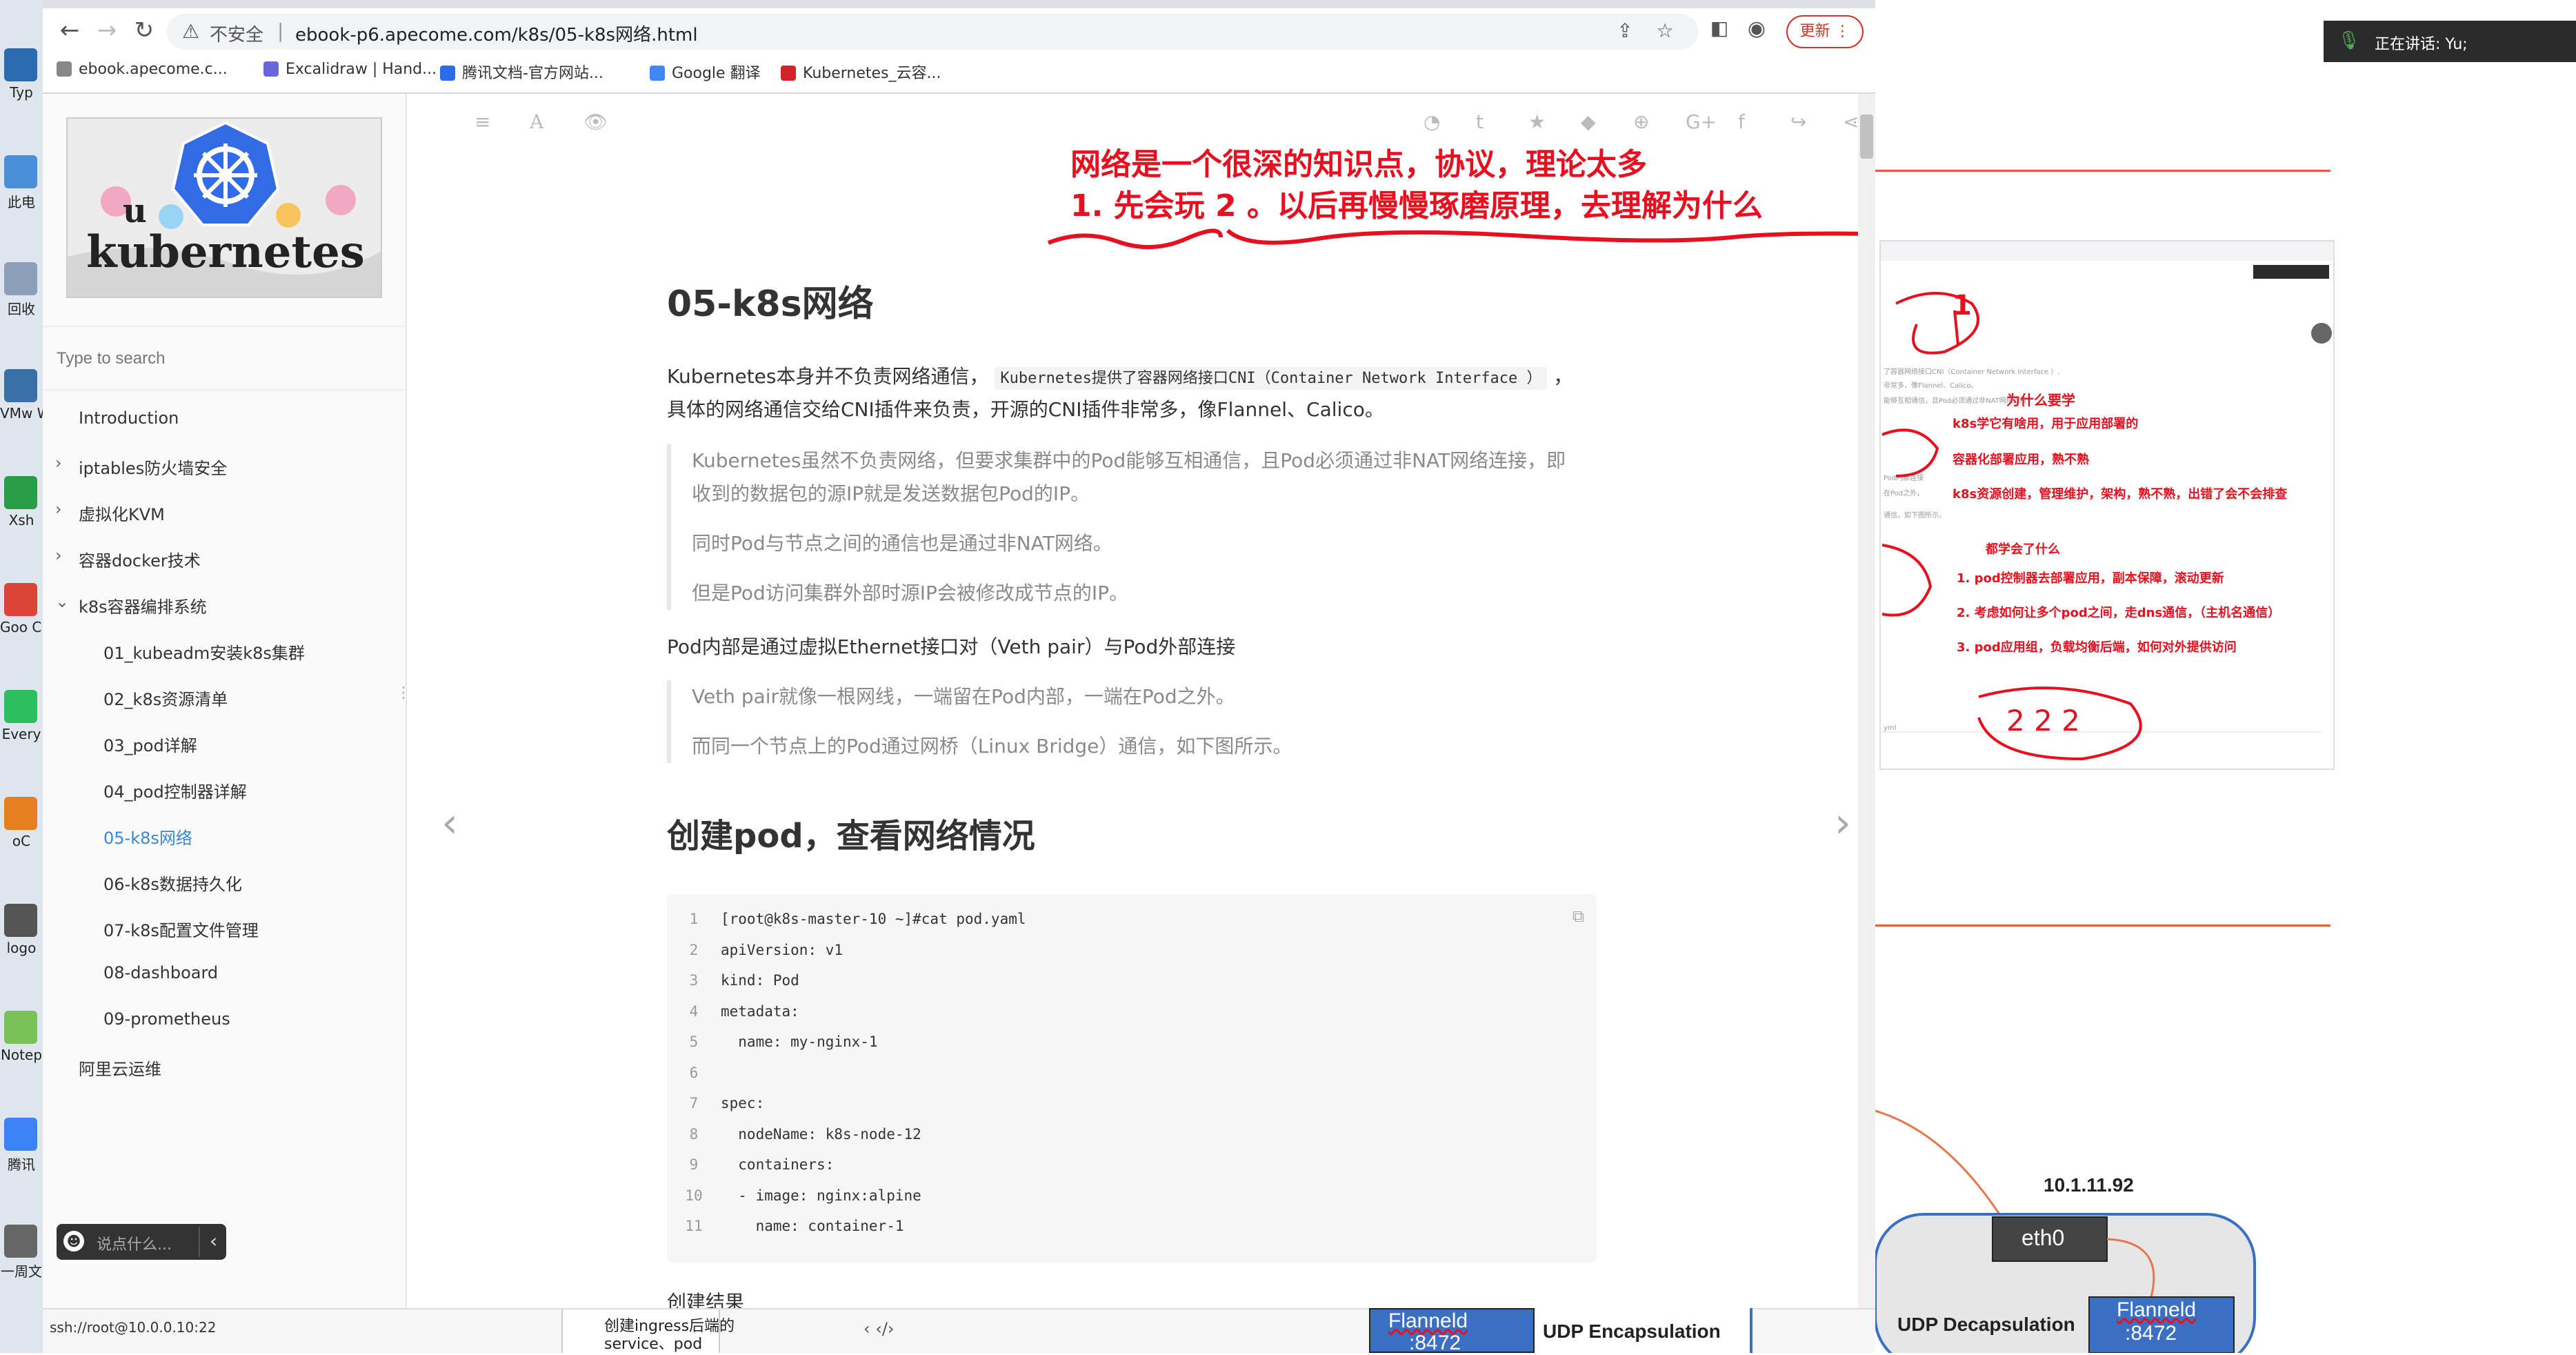  Describe the element at coordinates (536, 121) in the screenshot. I see `font-settings-icon: A` at that location.